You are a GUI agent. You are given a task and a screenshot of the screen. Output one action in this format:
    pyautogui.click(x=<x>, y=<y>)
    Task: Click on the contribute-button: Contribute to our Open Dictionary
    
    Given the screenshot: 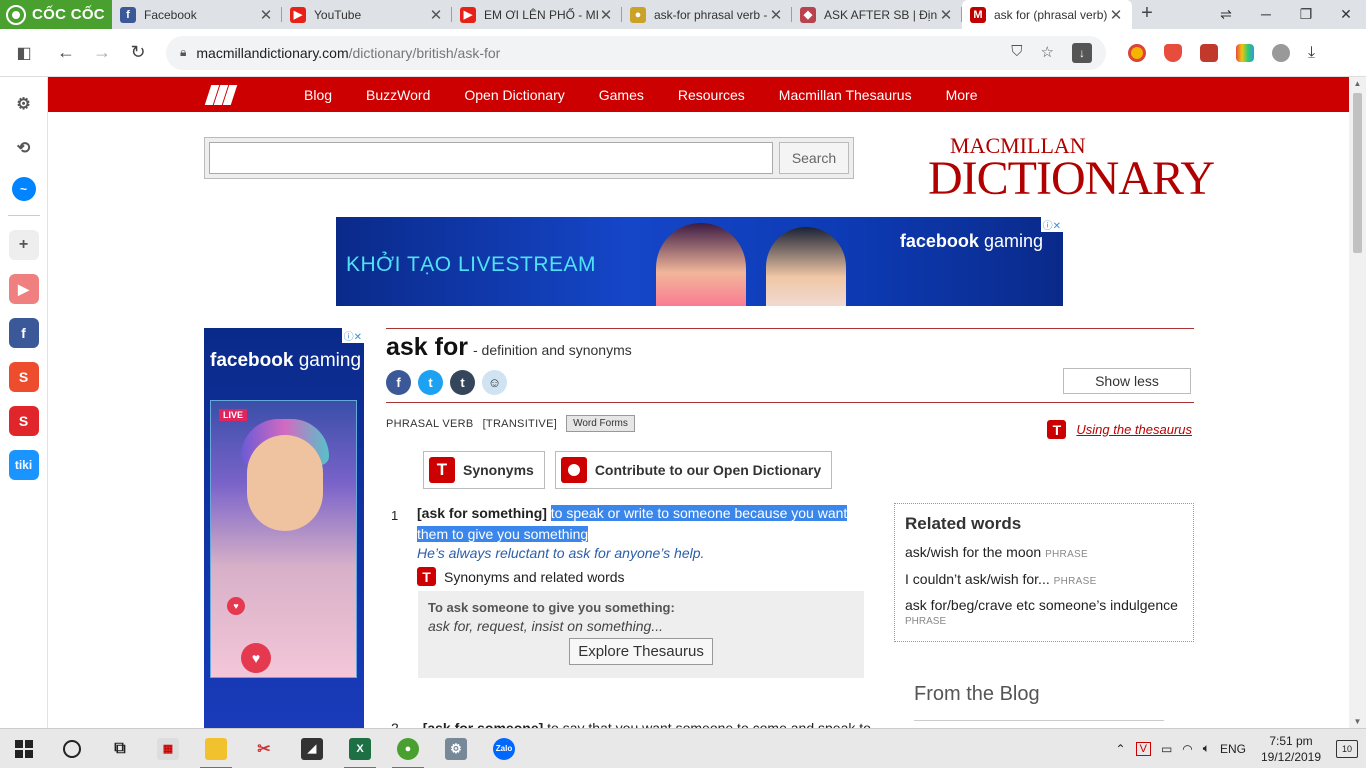 What is the action you would take?
    pyautogui.click(x=693, y=470)
    